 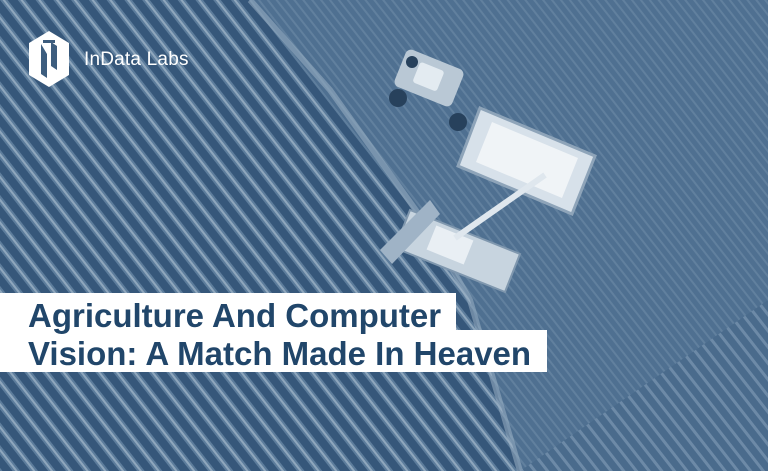 What do you see at coordinates (228, 312) in the screenshot?
I see `title-line-1: Agriculture And Computer` at bounding box center [228, 312].